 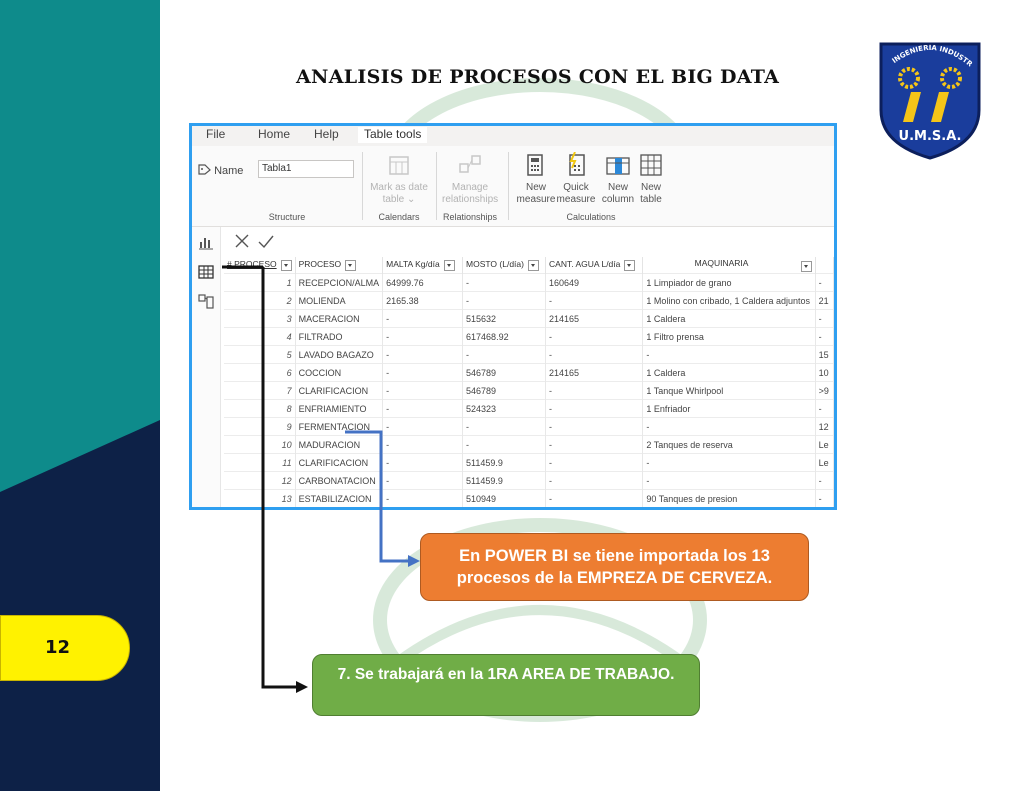 What do you see at coordinates (65, 648) in the screenshot?
I see `slide-number: 12` at bounding box center [65, 648].